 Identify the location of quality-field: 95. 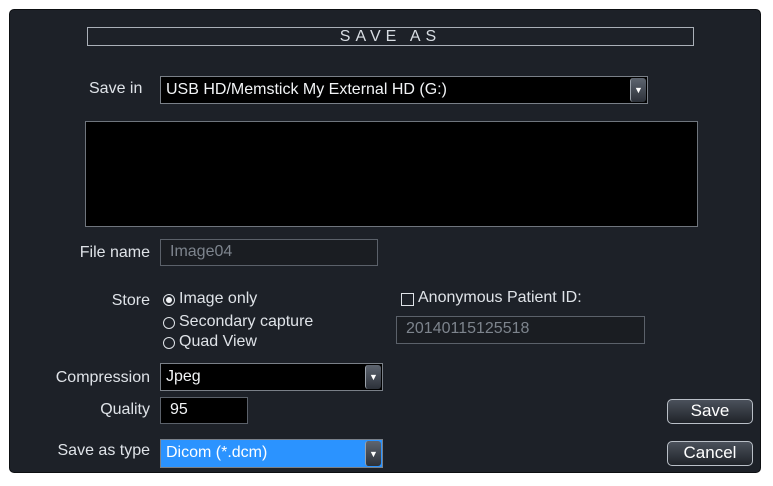
(204, 410).